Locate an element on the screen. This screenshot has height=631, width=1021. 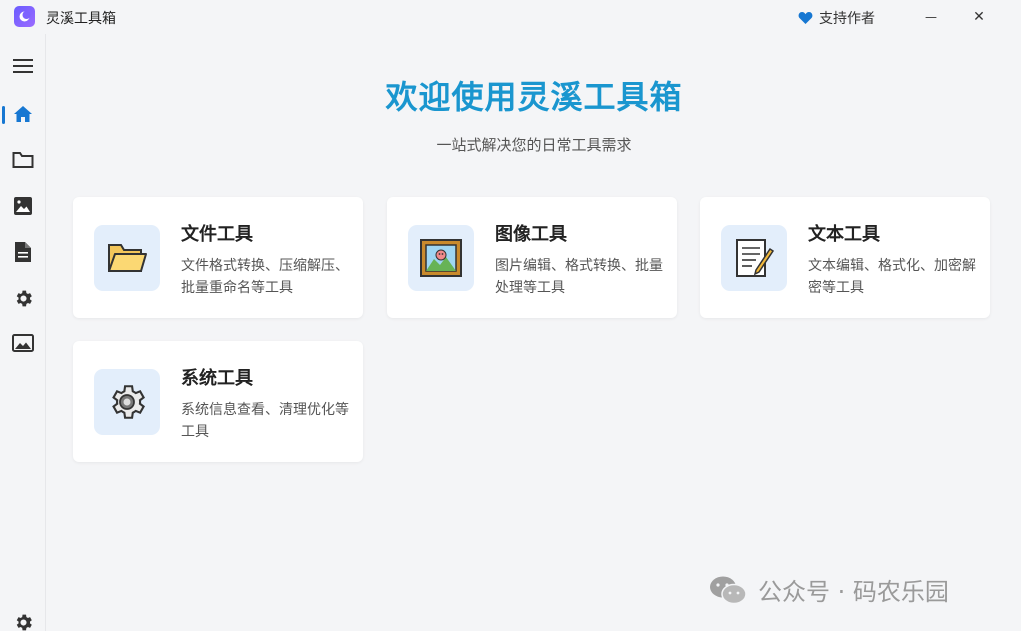
close-icon: ✕ is located at coordinates (979, 17).